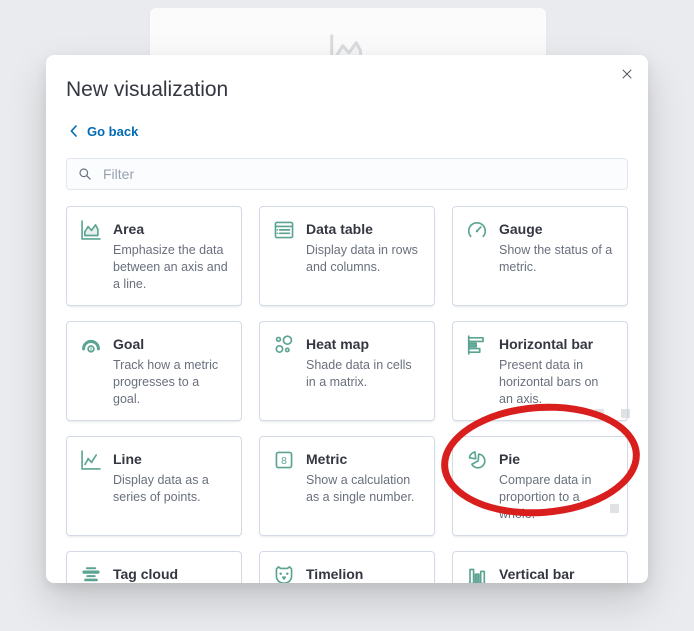 The width and height of the screenshot is (694, 631). Describe the element at coordinates (335, 574) in the screenshot. I see `viz-card-title: Timelion` at that location.